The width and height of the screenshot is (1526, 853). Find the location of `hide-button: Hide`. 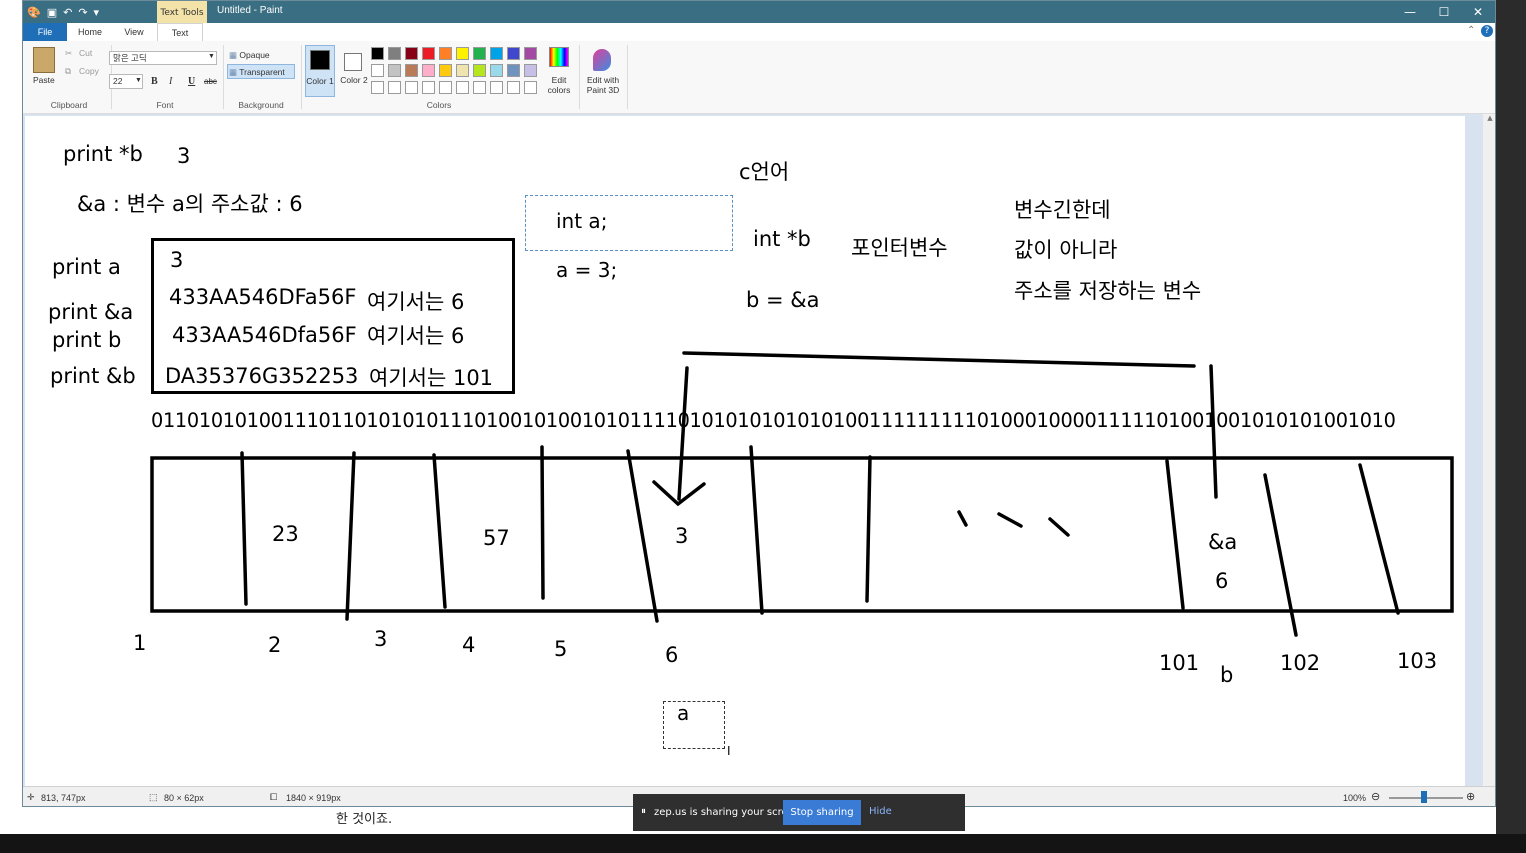

hide-button: Hide is located at coordinates (880, 811).